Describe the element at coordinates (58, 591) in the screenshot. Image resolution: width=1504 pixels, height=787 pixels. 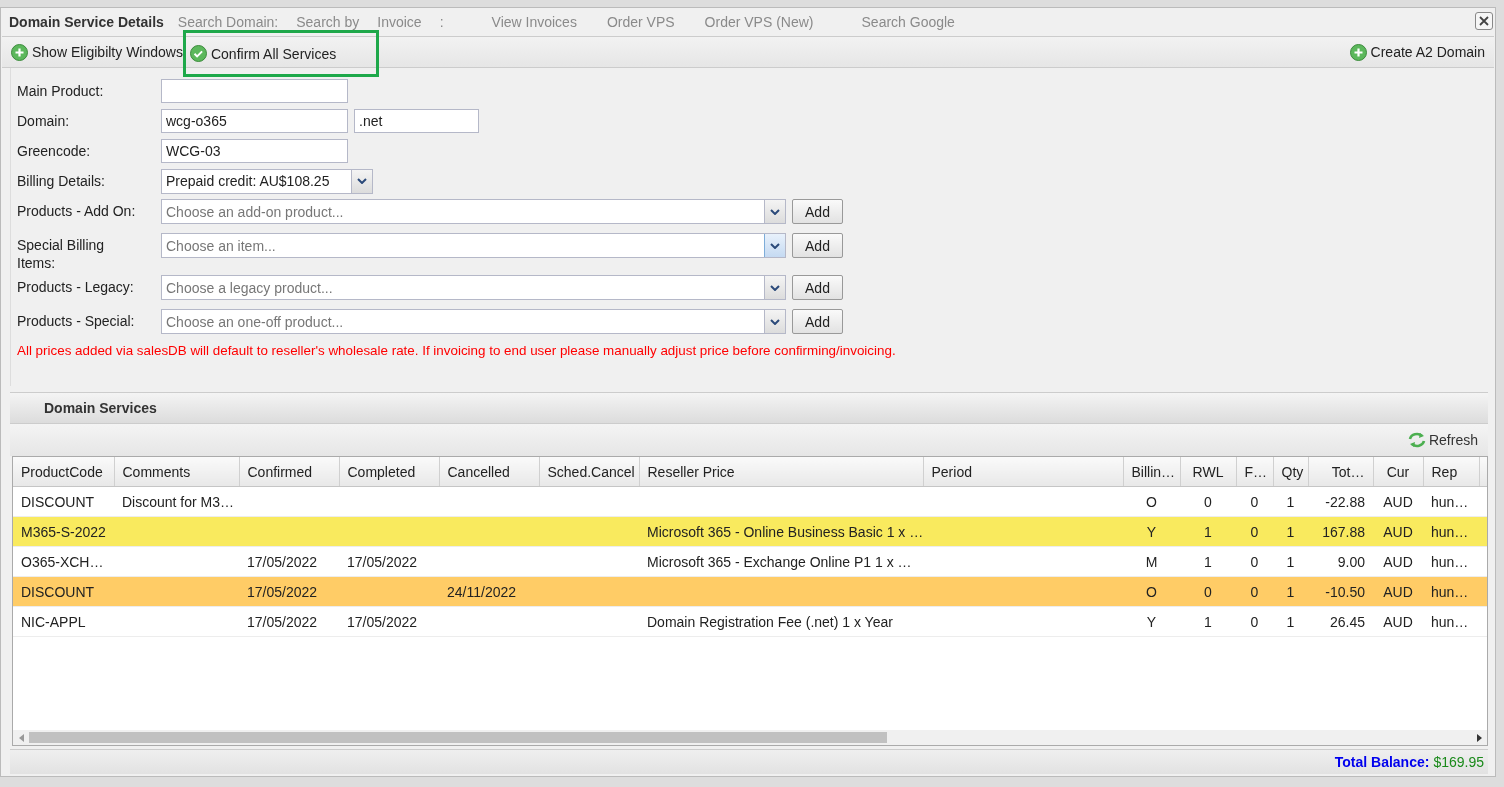
I see `table-cell: DISCOUNT` at that location.